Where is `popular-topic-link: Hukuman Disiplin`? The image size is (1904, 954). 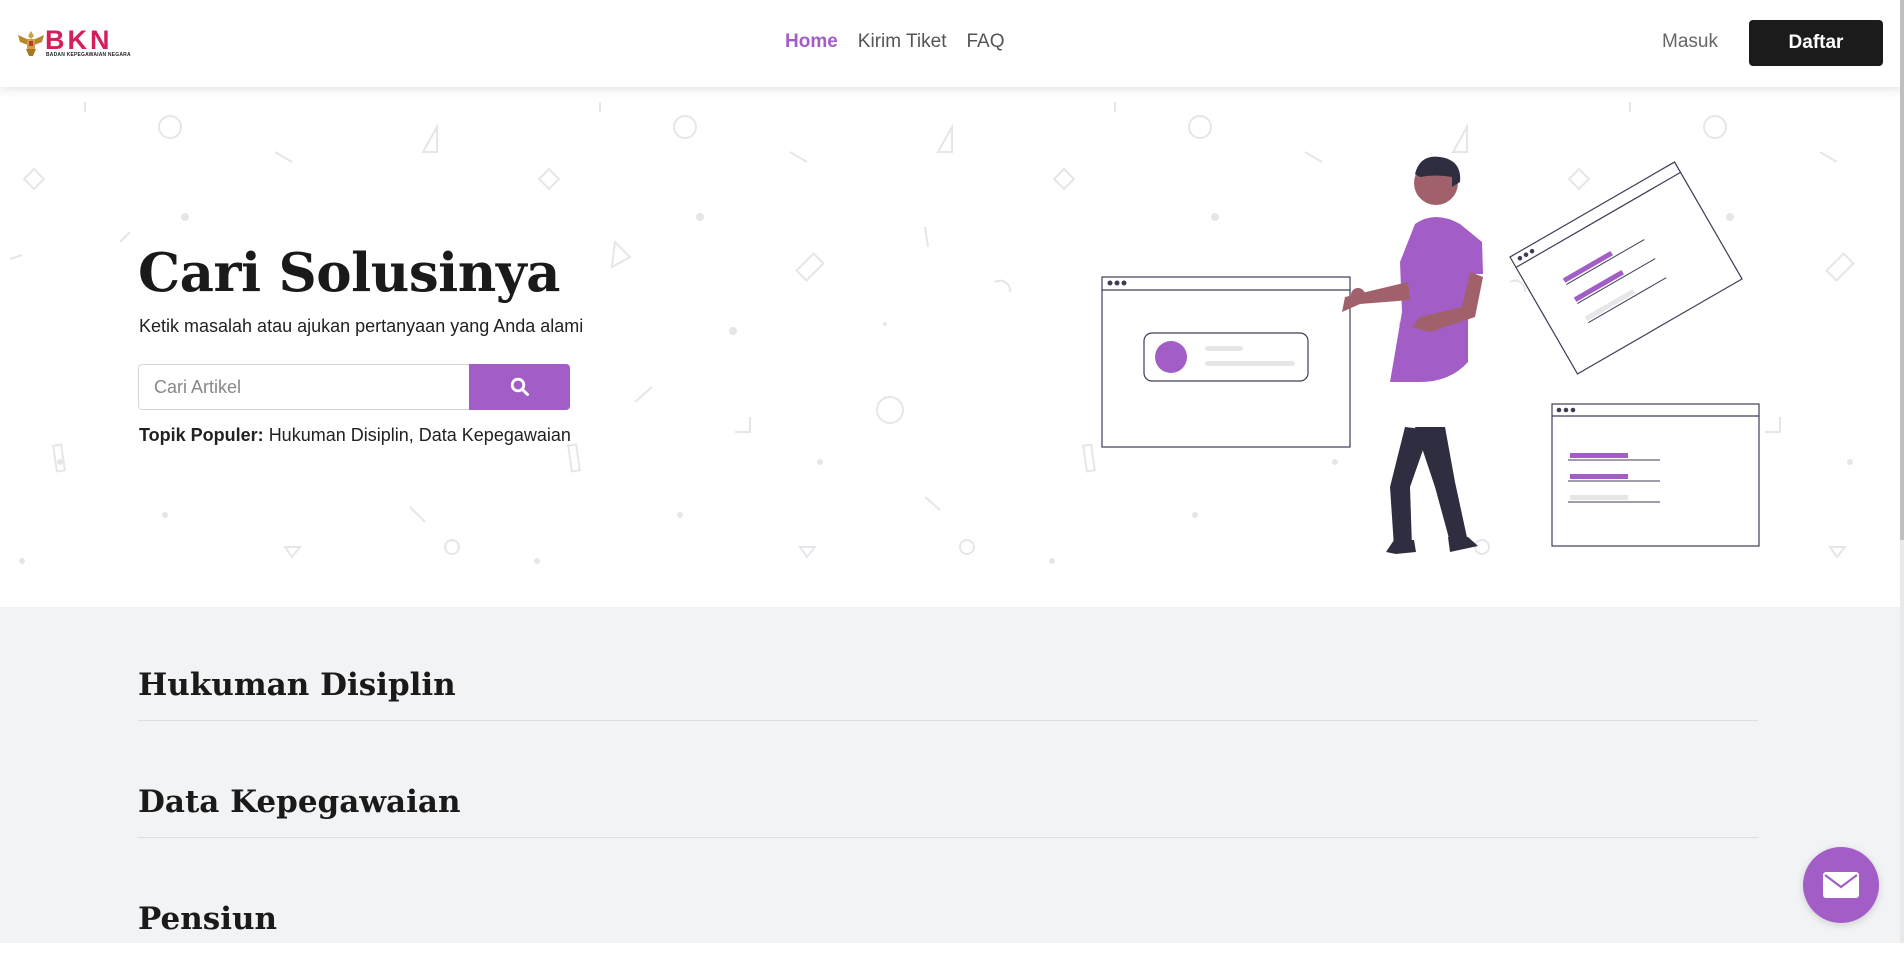
popular-topic-link: Hukuman Disiplin is located at coordinates (339, 435).